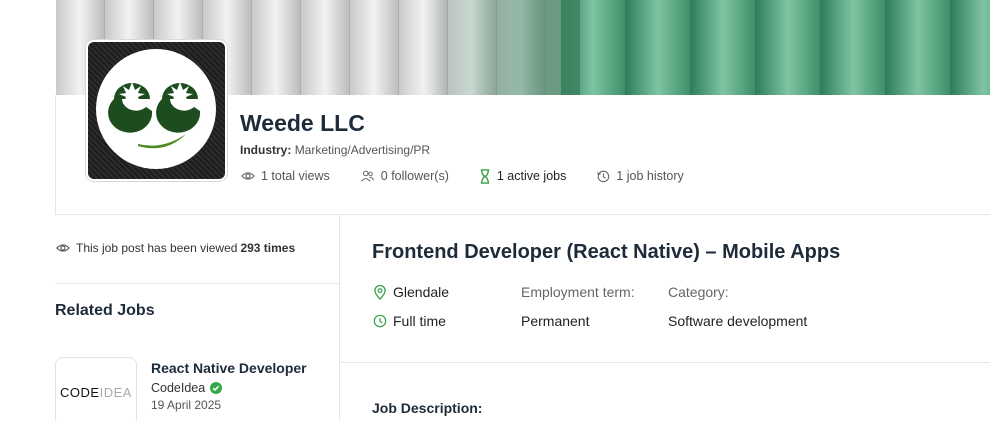 The image size is (990, 421). I want to click on category-value: Software development, so click(738, 321).